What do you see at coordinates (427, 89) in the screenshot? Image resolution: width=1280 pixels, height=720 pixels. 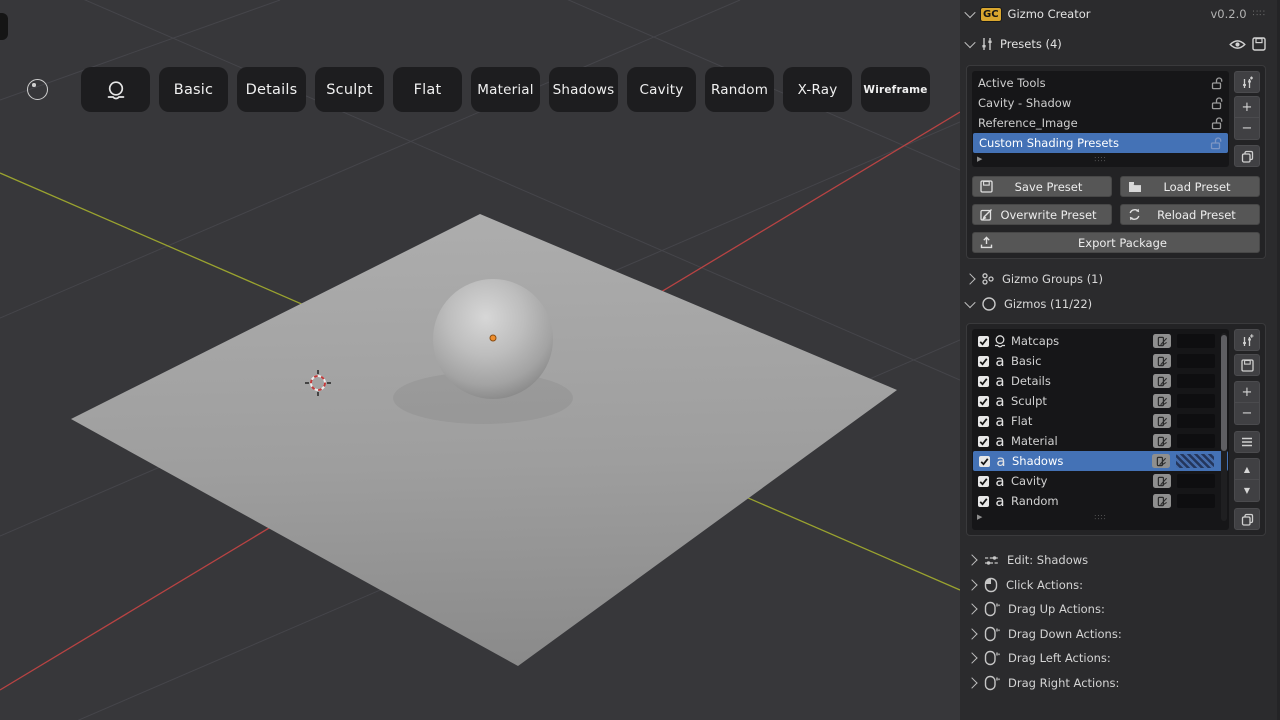 I see `gizmo-button-flat: Flat` at bounding box center [427, 89].